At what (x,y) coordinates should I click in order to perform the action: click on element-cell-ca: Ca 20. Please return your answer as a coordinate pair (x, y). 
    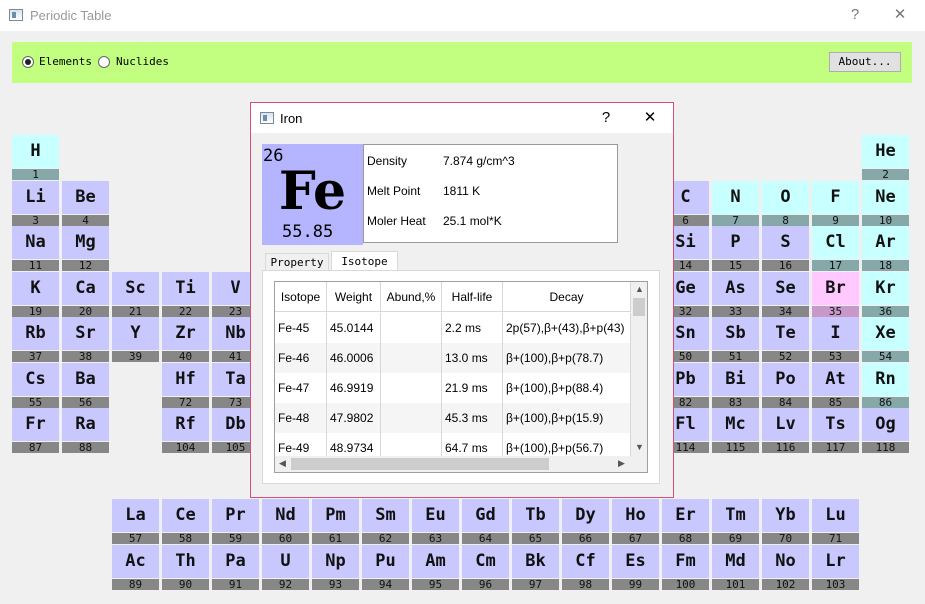
    Looking at the image, I should click on (85, 294).